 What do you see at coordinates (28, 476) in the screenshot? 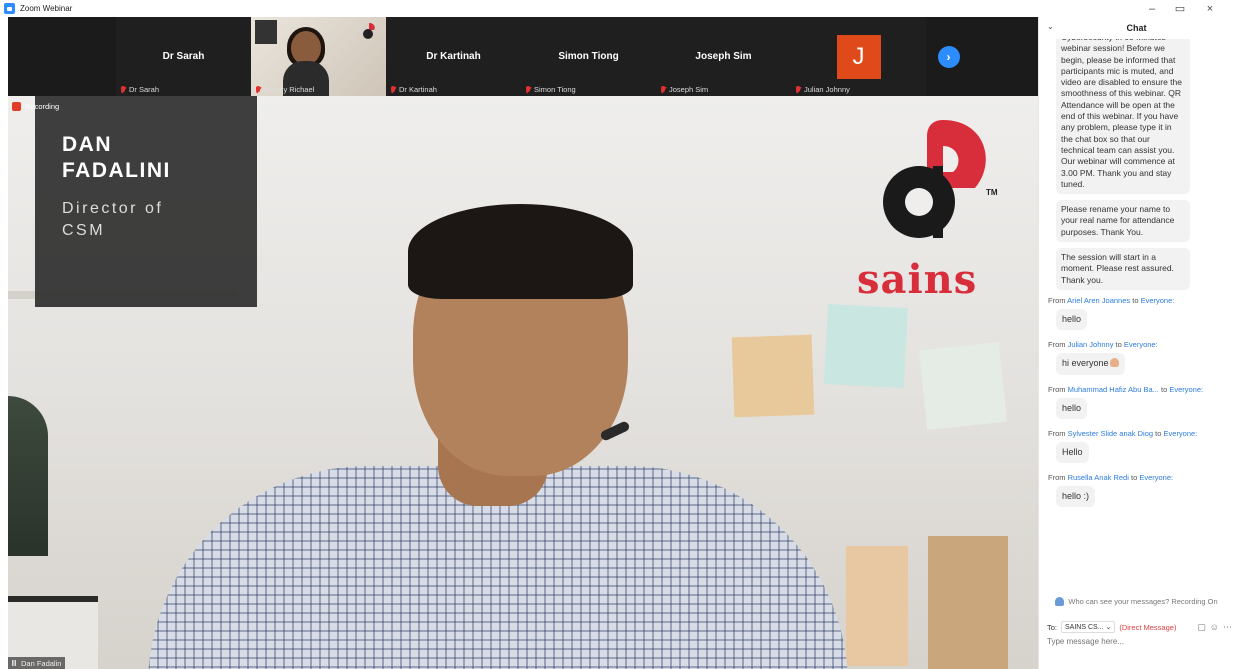
I see `background-plant` at bounding box center [28, 476].